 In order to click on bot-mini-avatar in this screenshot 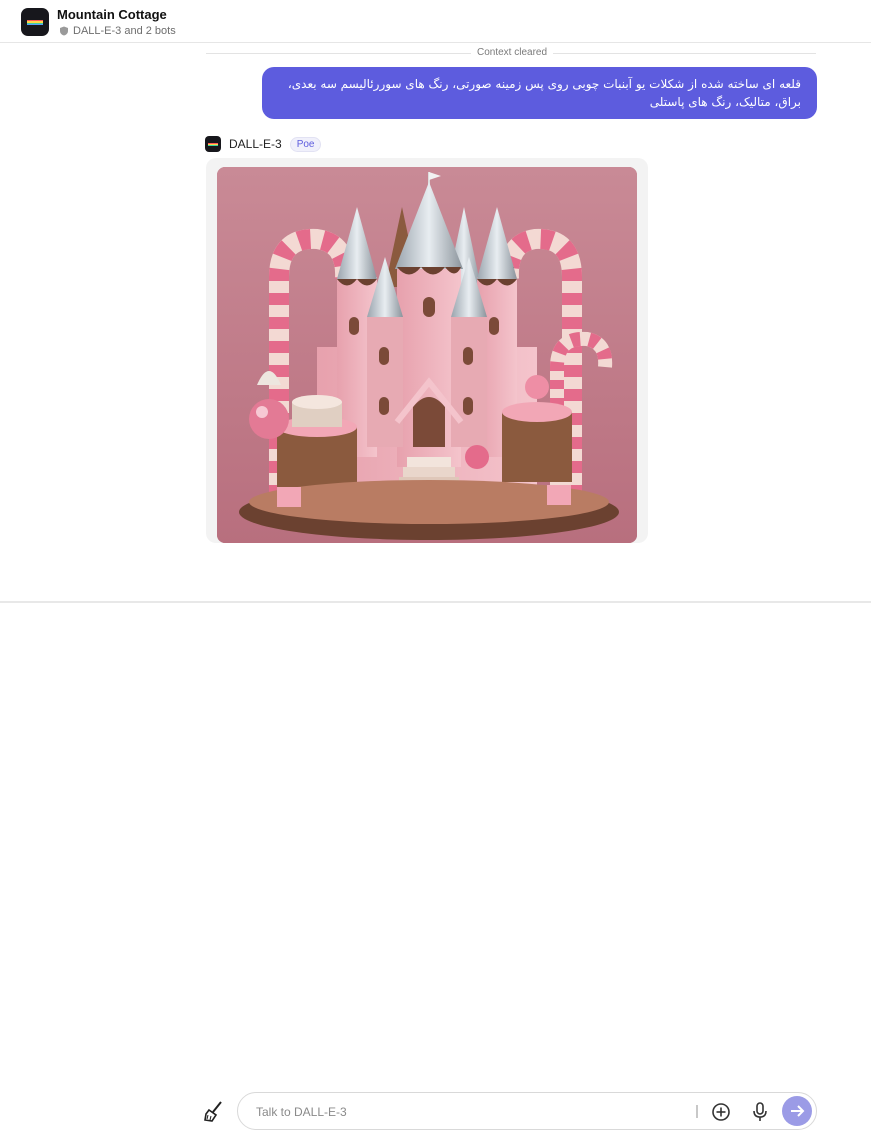, I will do `click(213, 144)`.